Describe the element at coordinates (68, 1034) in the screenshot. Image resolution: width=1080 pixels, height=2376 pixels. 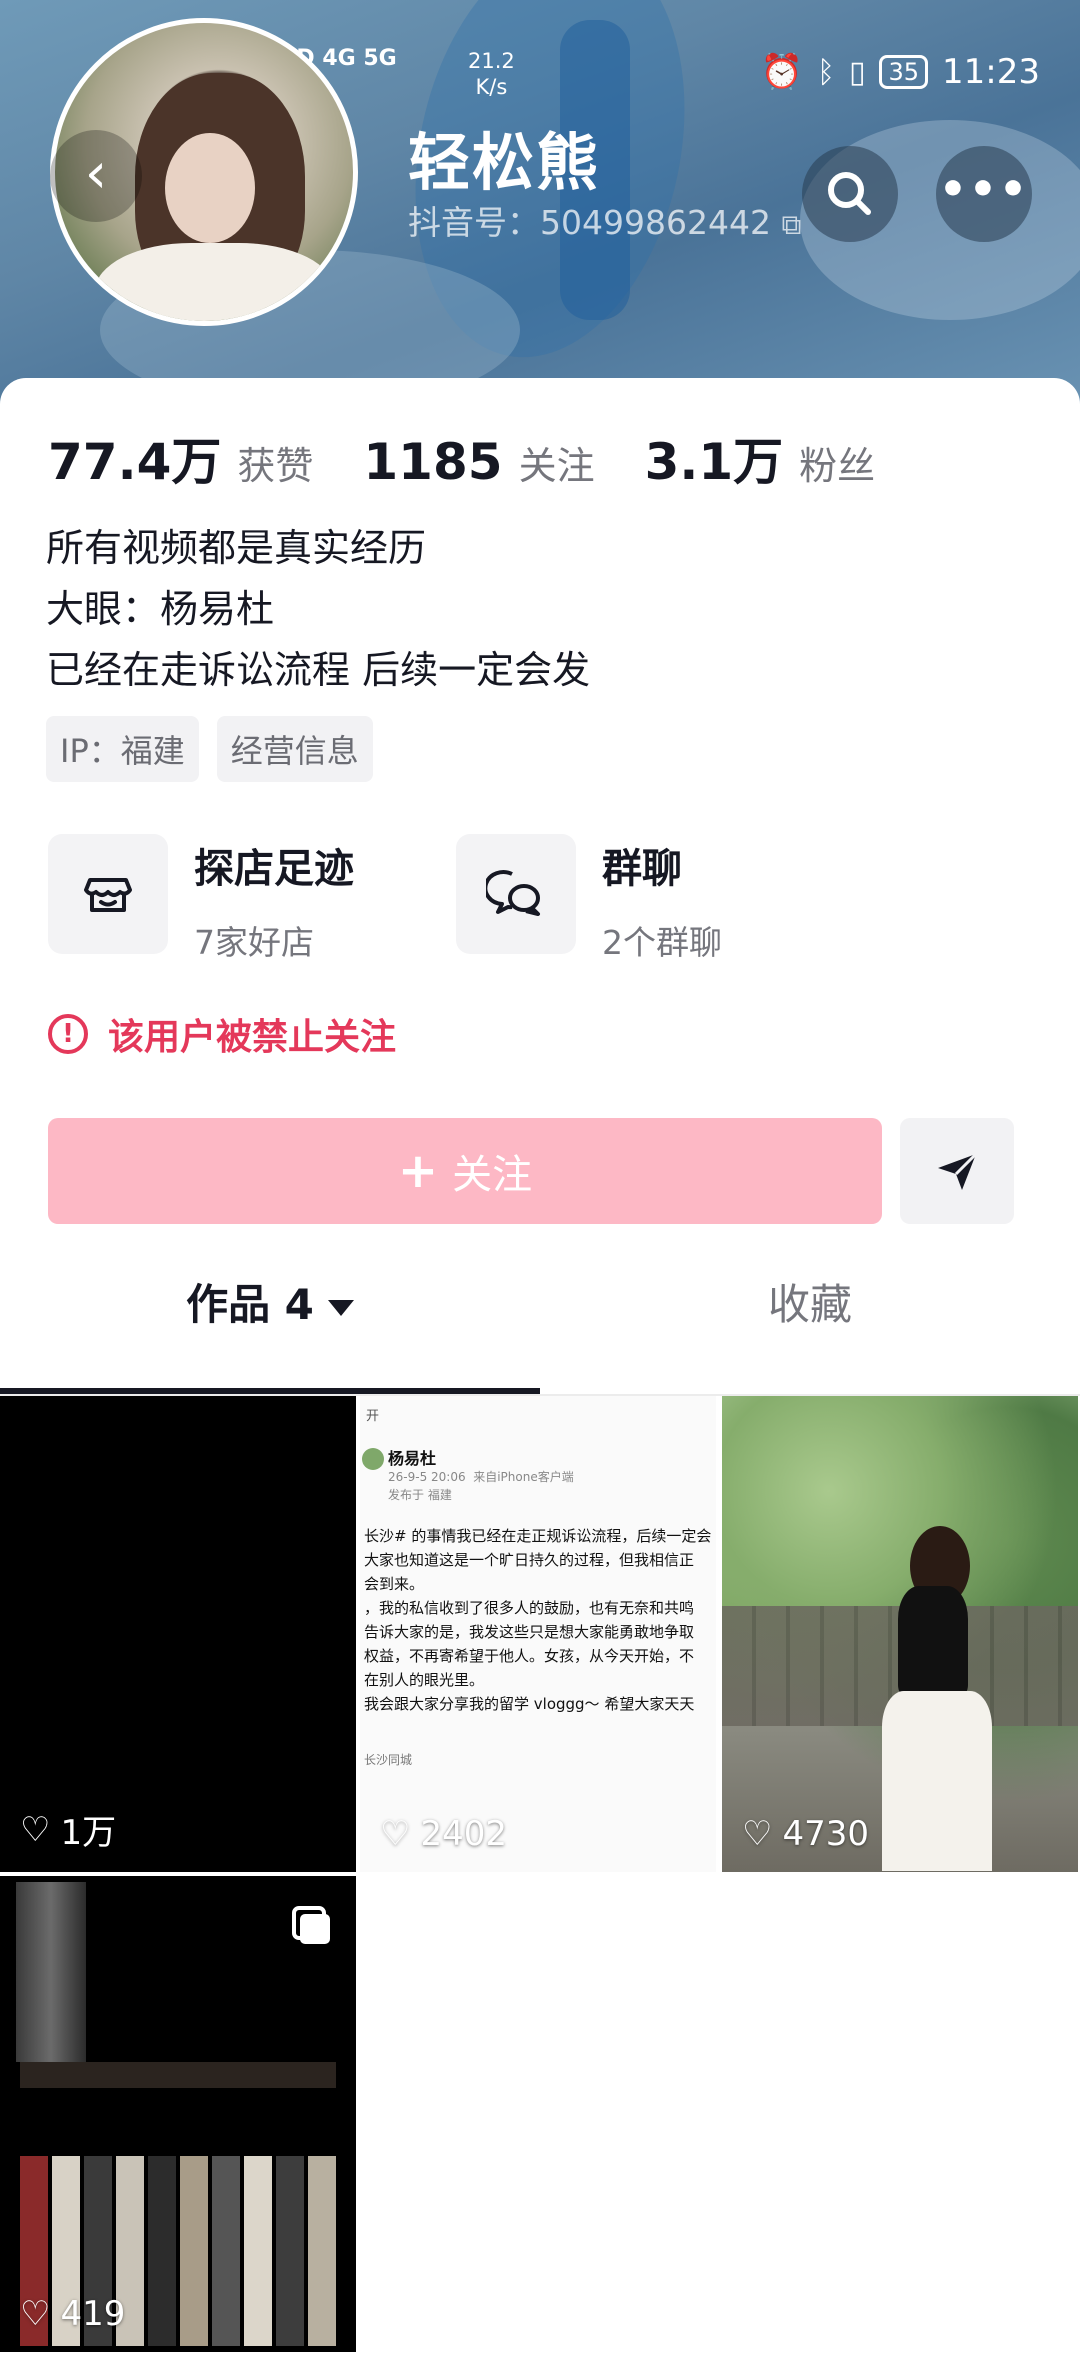
I see `warning-icon: !` at that location.